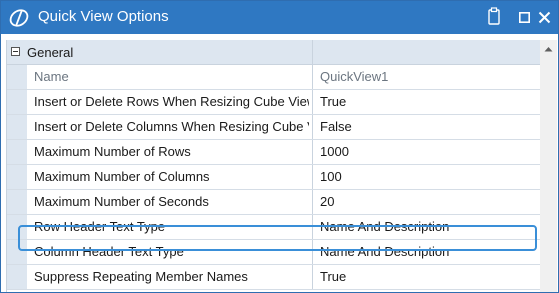 The image size is (559, 293). What do you see at coordinates (15, 51) in the screenshot?
I see `collapse-icon` at bounding box center [15, 51].